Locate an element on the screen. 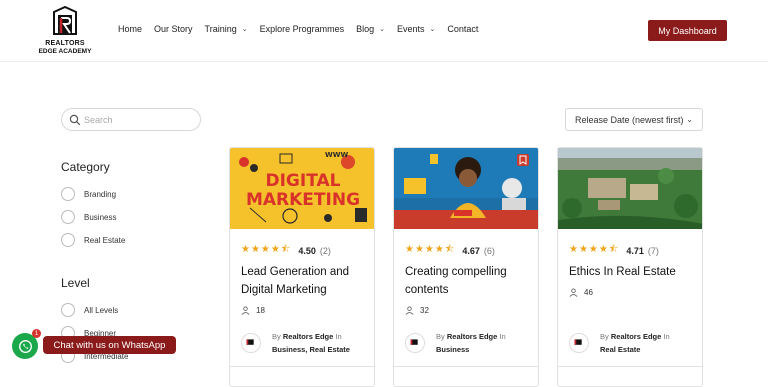 The width and height of the screenshot is (768, 387). nav-training: Training ⌄ is located at coordinates (226, 29).